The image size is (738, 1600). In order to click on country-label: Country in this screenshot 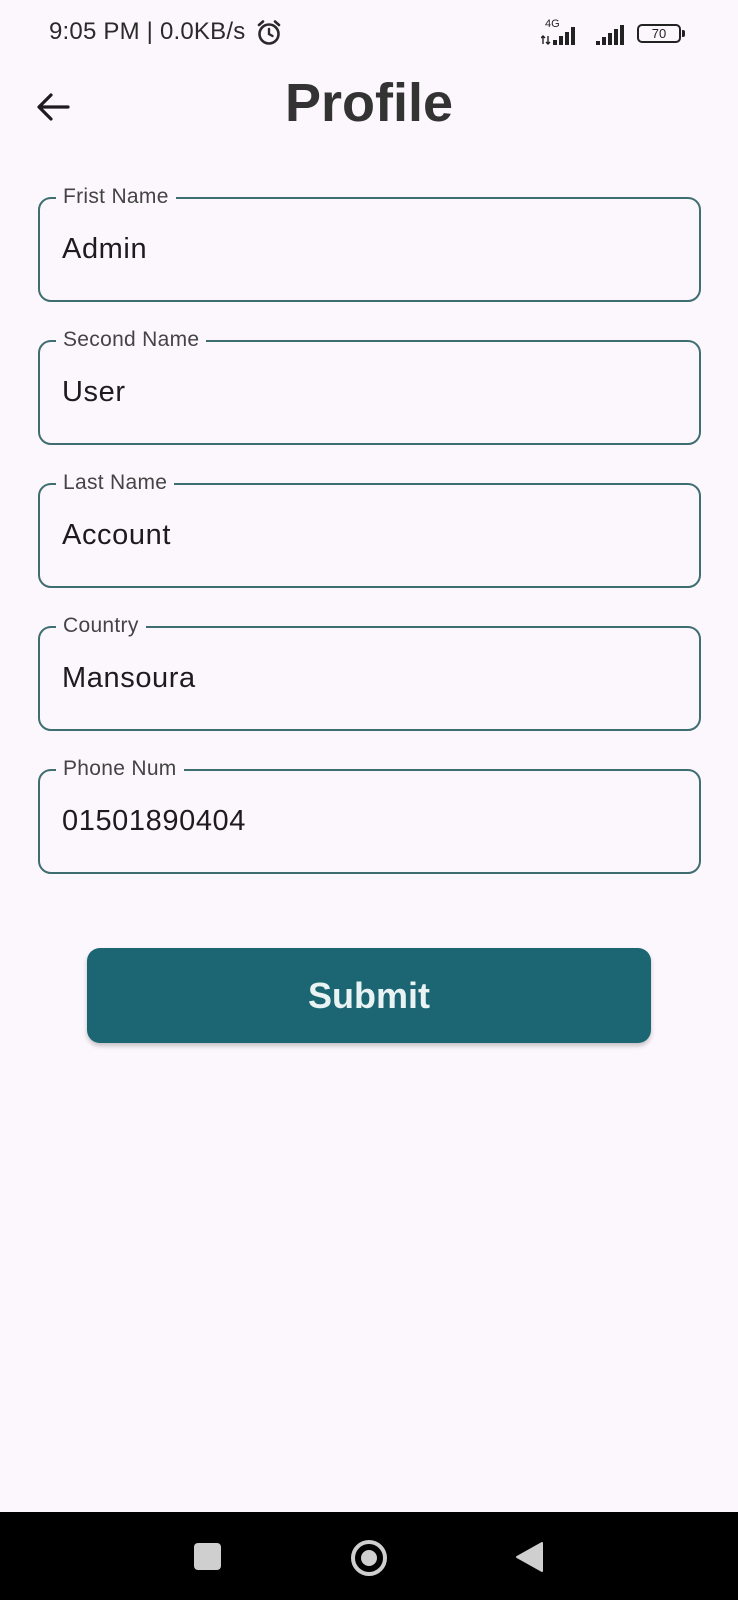, I will do `click(101, 626)`.